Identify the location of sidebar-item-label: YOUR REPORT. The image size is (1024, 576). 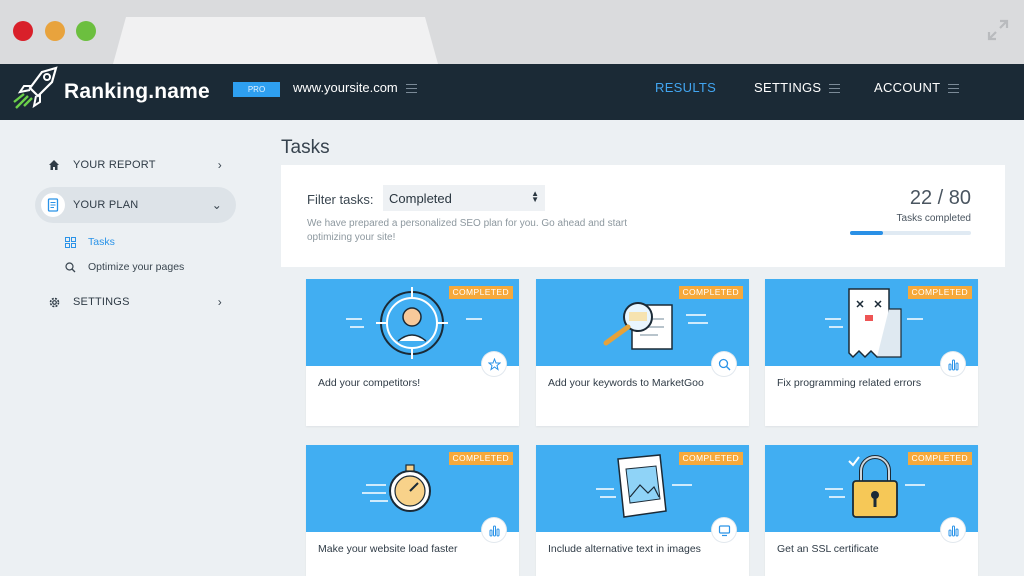
(114, 165).